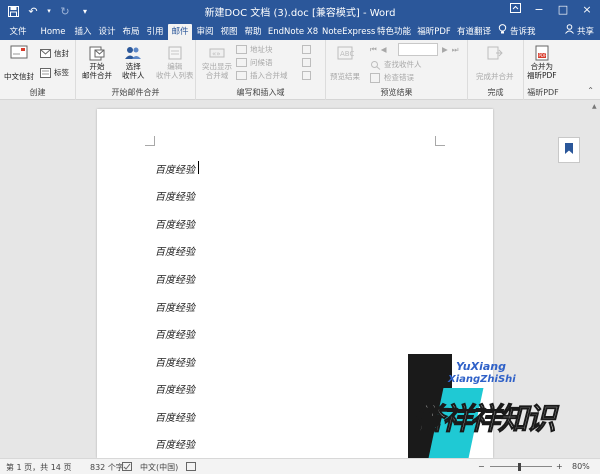  What do you see at coordinates (254, 62) in the screenshot?
I see `greeting-line-button: 问候语` at bounding box center [254, 62].